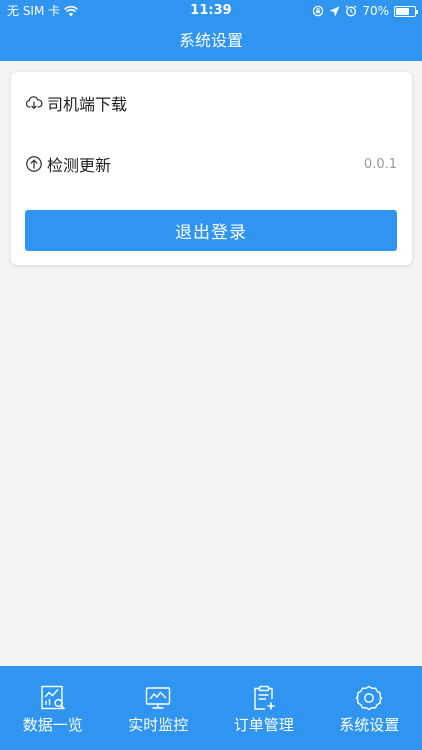 The height and width of the screenshot is (750, 422). What do you see at coordinates (211, 30) in the screenshot?
I see `app-header: 无 SIM 卡 11:39 70% 系统设置` at bounding box center [211, 30].